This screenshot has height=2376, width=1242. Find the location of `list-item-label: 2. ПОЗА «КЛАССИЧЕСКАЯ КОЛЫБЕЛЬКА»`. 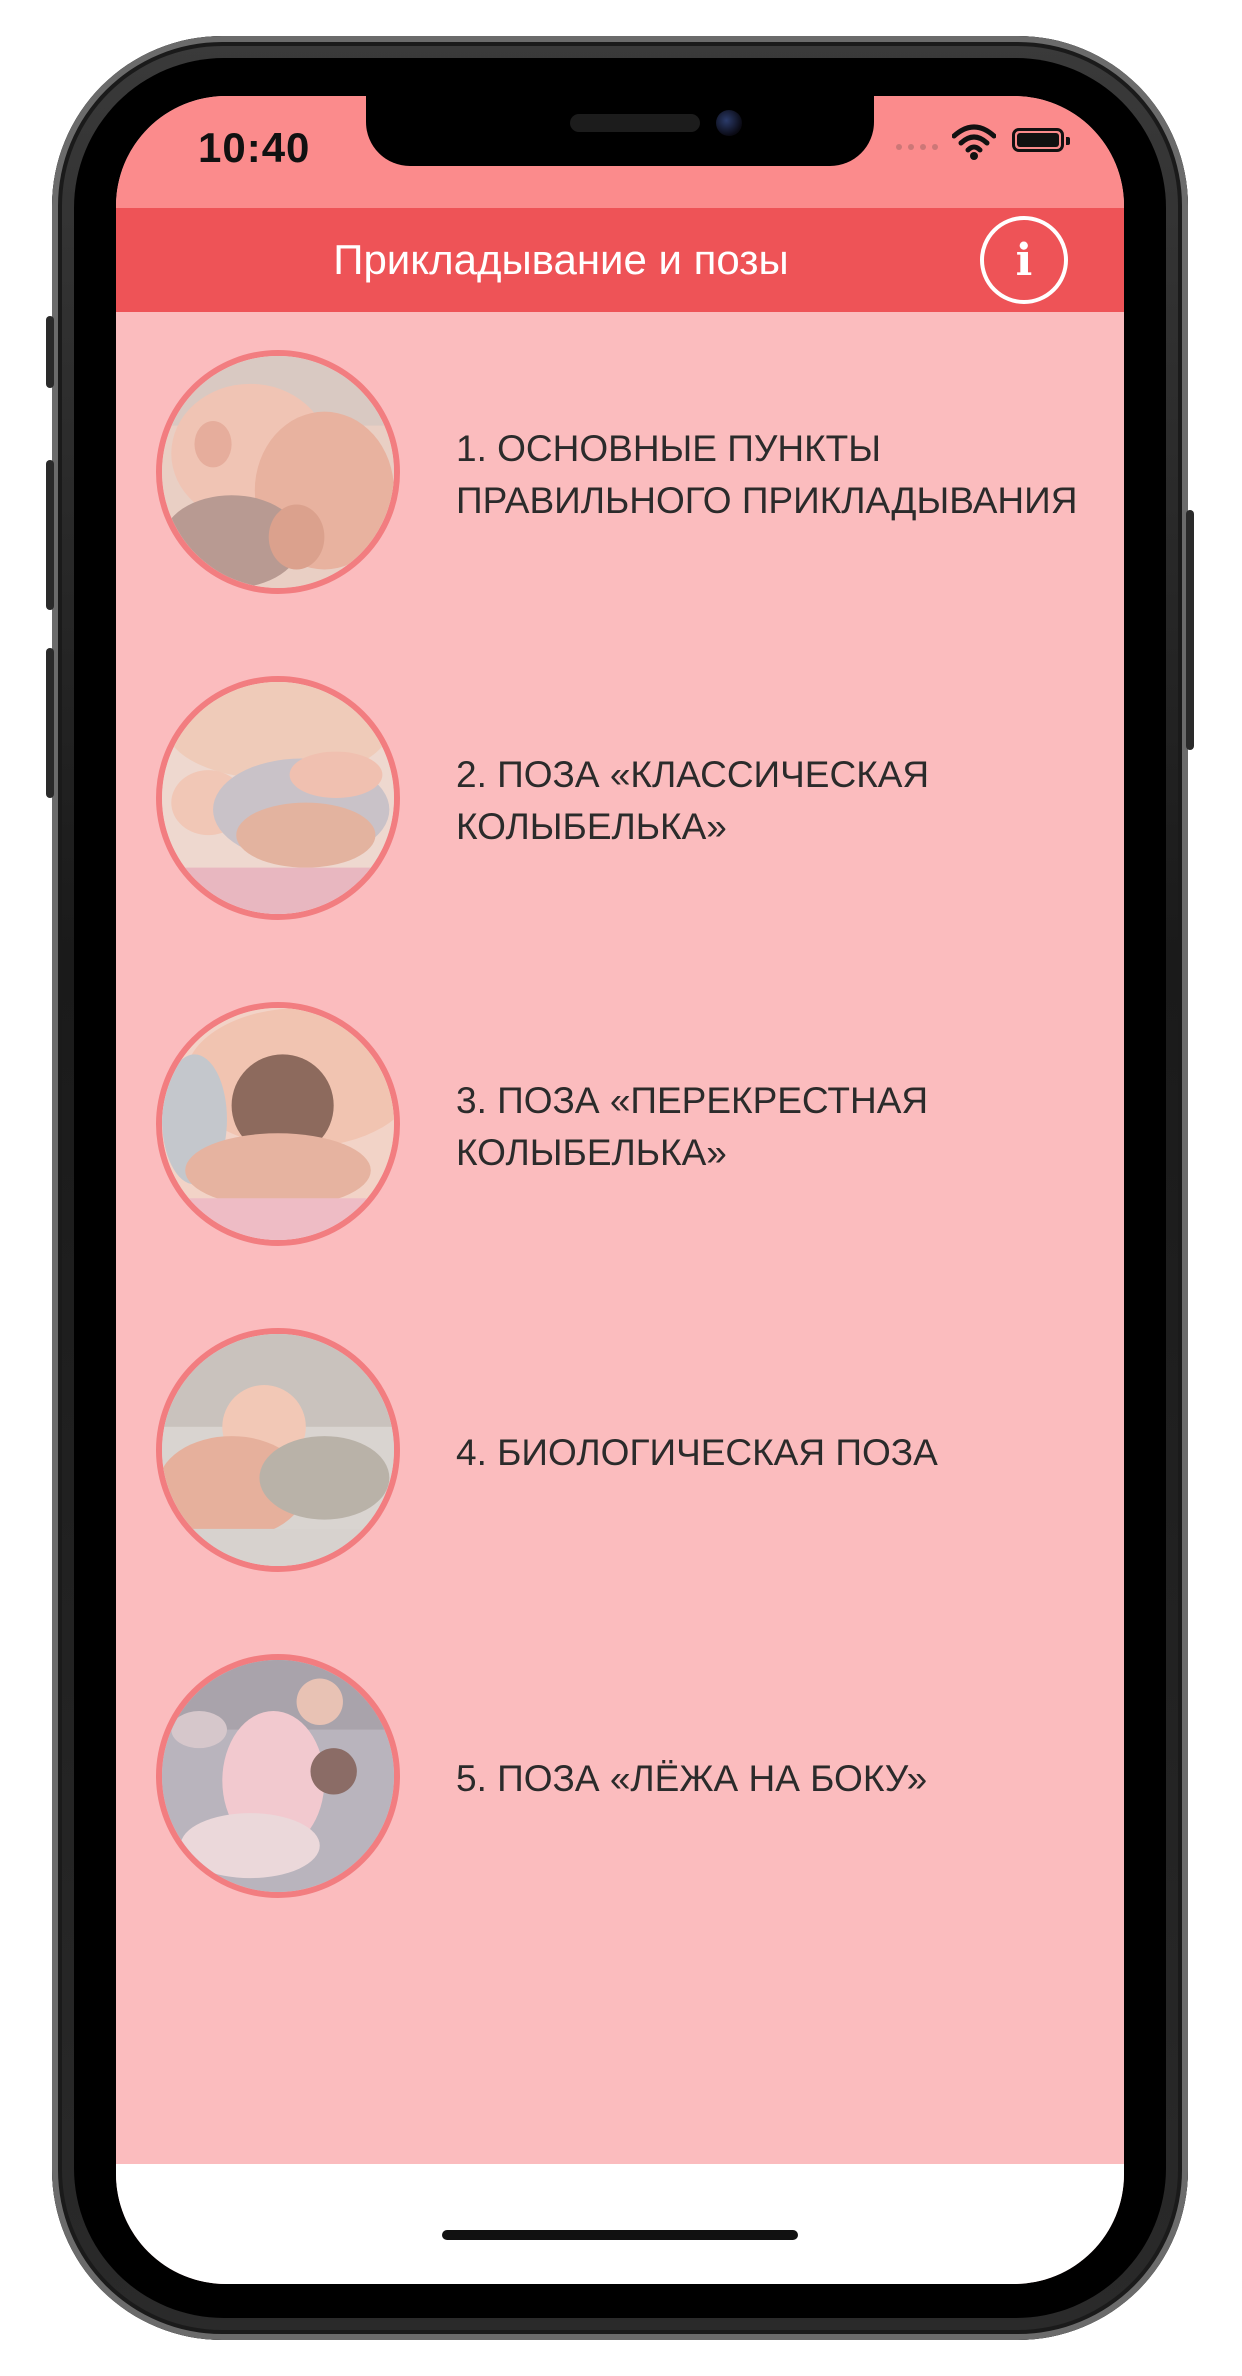

list-item-label: 2. ПОЗА «КЛАССИЧЕСКАЯ КОЛЫБЕЛЬКА» is located at coordinates (693, 800).